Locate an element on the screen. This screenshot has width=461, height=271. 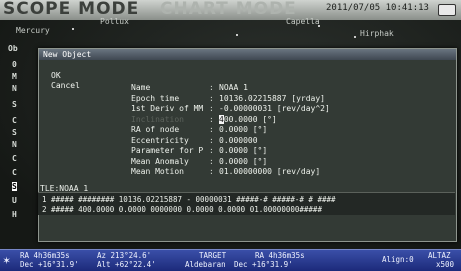
field-value: 10136.02215887 [yrday] is located at coordinates (272, 99).